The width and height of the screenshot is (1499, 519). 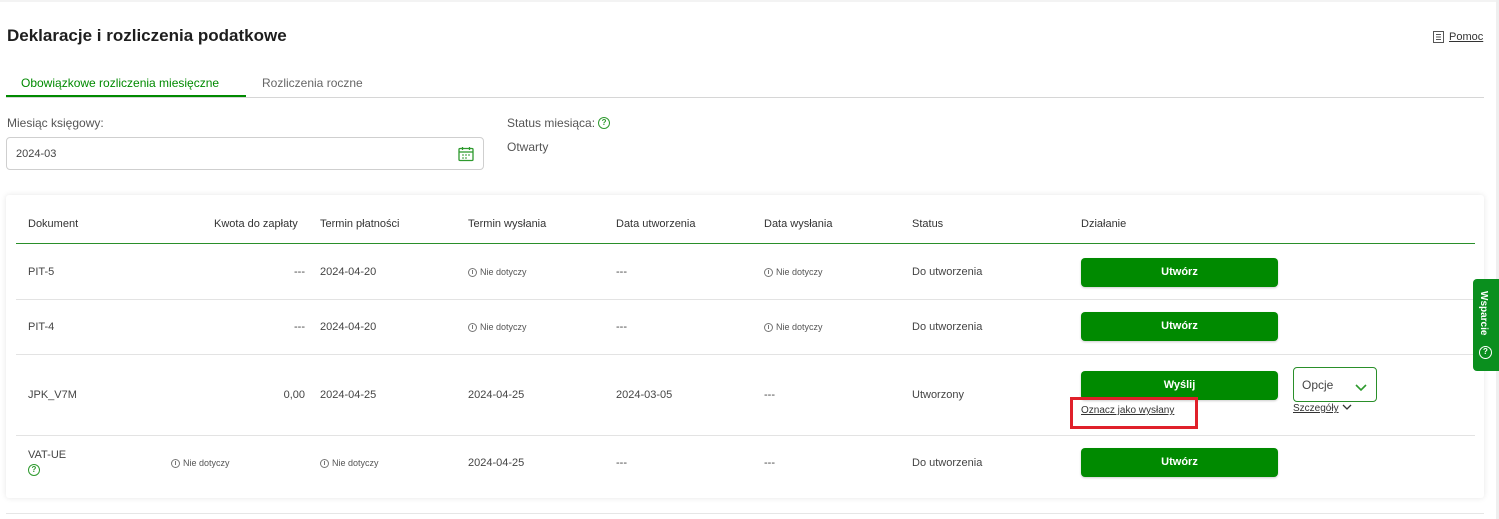 What do you see at coordinates (299, 327) in the screenshot?
I see `row-pit4-amount: ---` at bounding box center [299, 327].